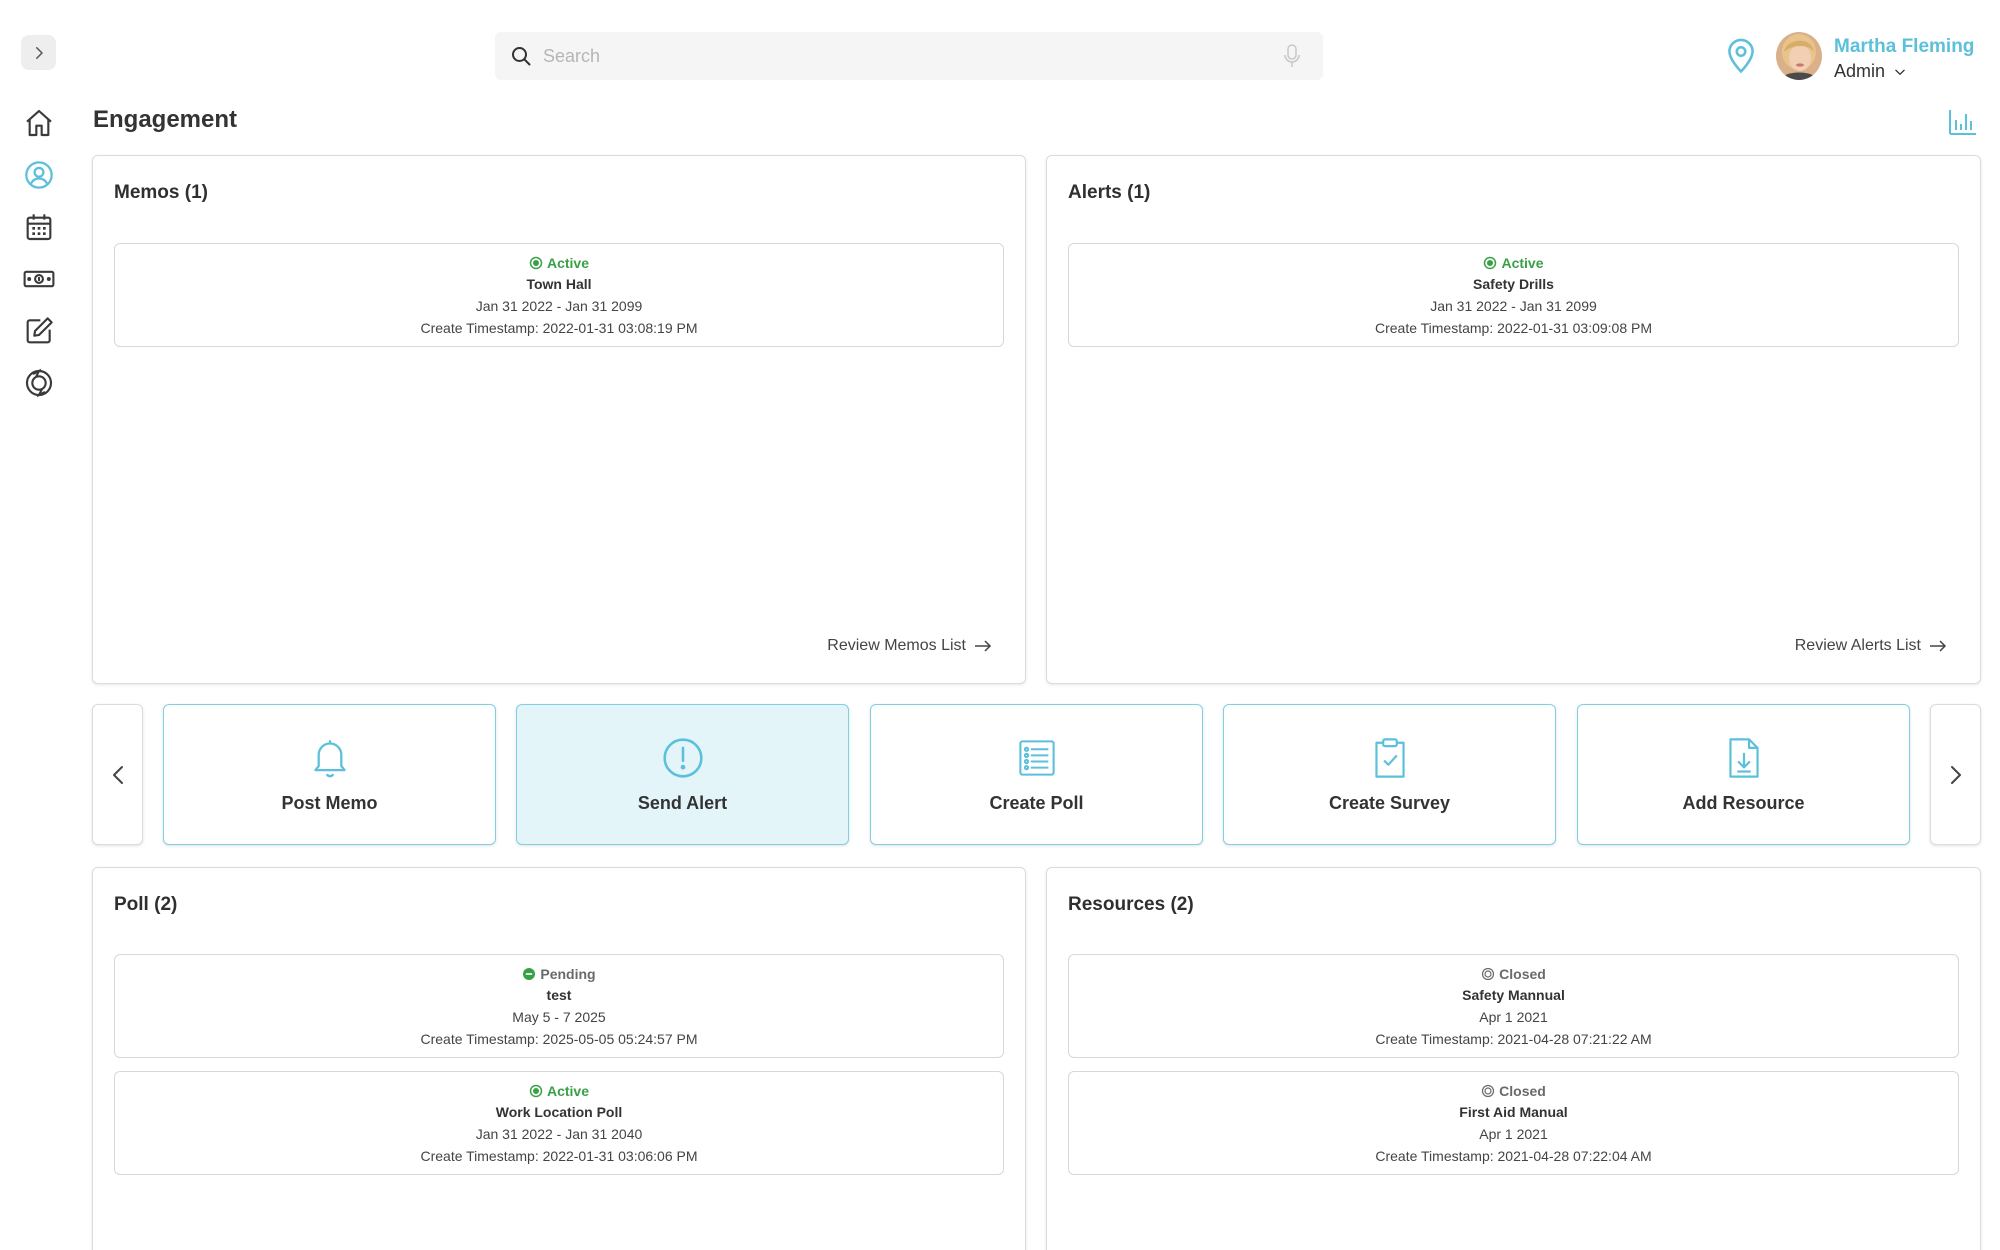 The height and width of the screenshot is (1250, 2000). I want to click on send-alert-label: Send Alert, so click(682, 803).